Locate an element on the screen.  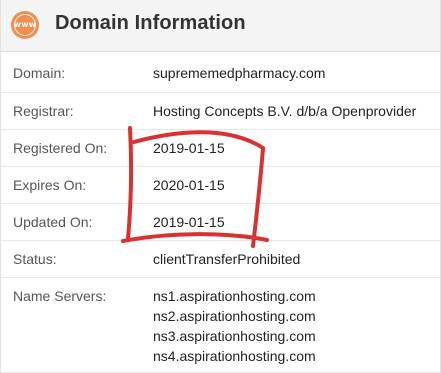
status-label: Status: is located at coordinates (35, 259).